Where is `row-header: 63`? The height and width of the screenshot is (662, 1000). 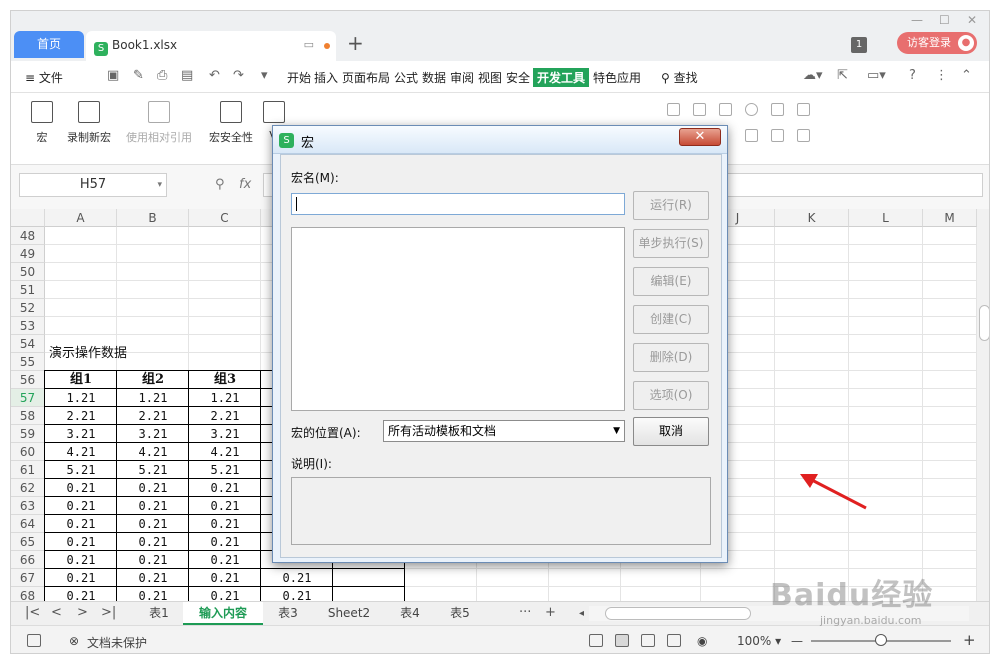 row-header: 63 is located at coordinates (28, 506).